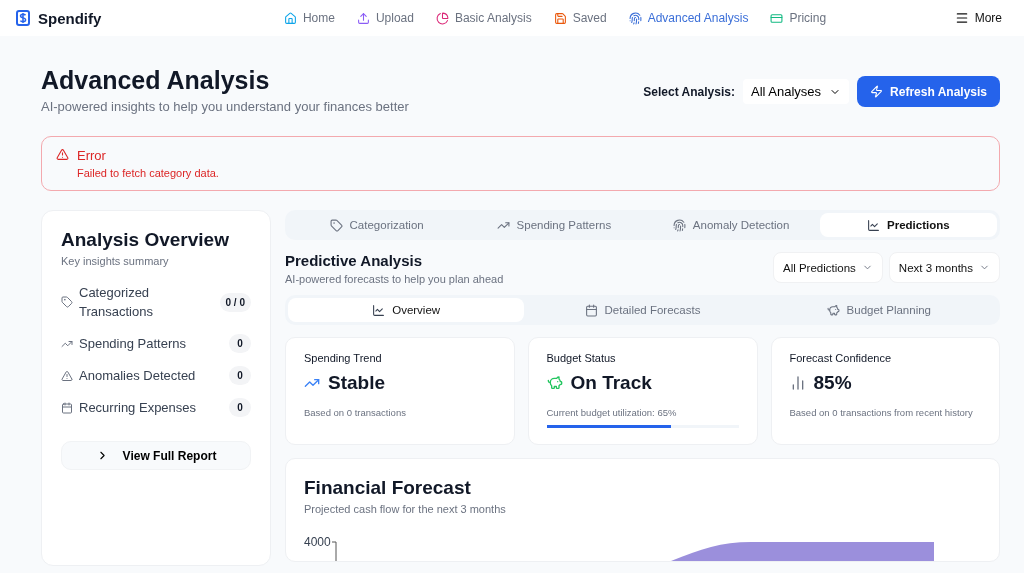  I want to click on stat-title: Budget Status, so click(581, 358).